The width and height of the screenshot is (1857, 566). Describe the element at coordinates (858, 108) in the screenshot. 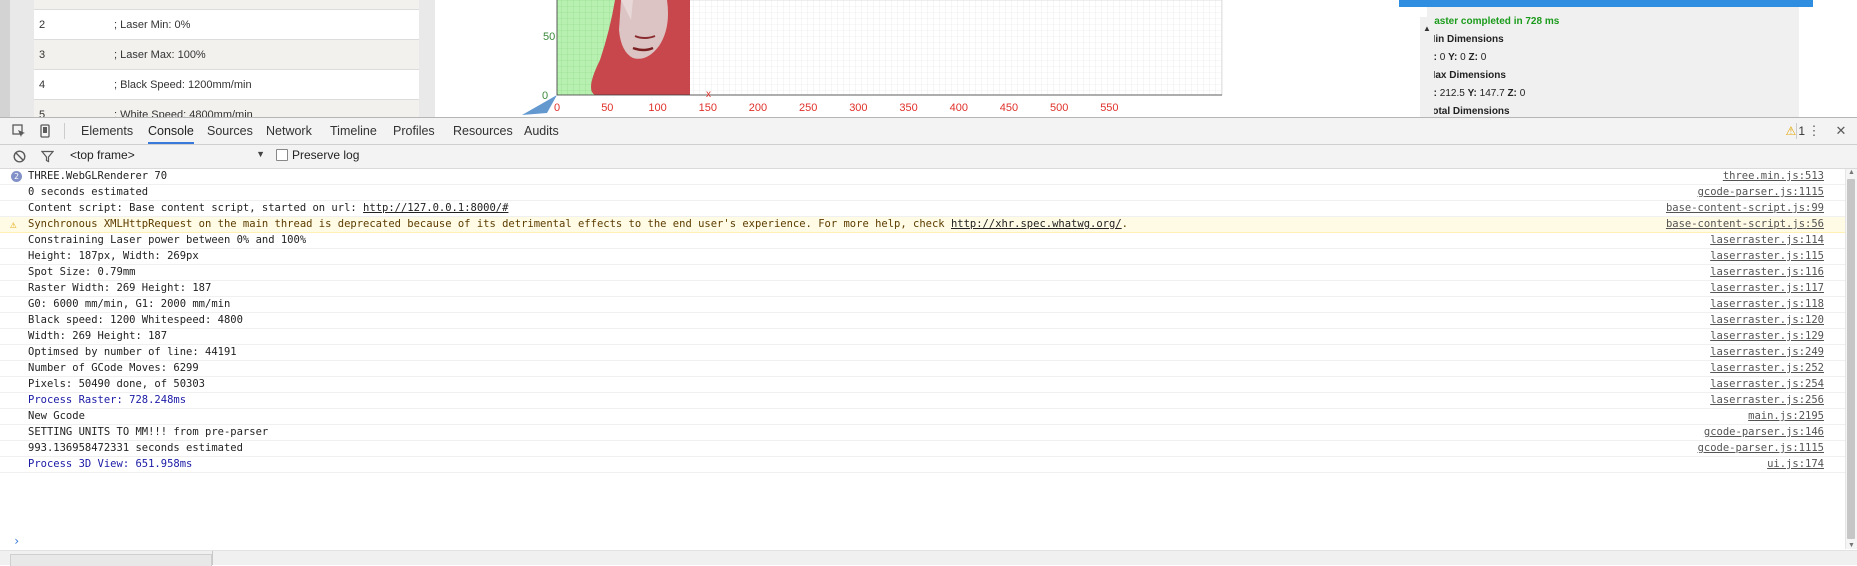

I see `x-tick-label: 300` at that location.